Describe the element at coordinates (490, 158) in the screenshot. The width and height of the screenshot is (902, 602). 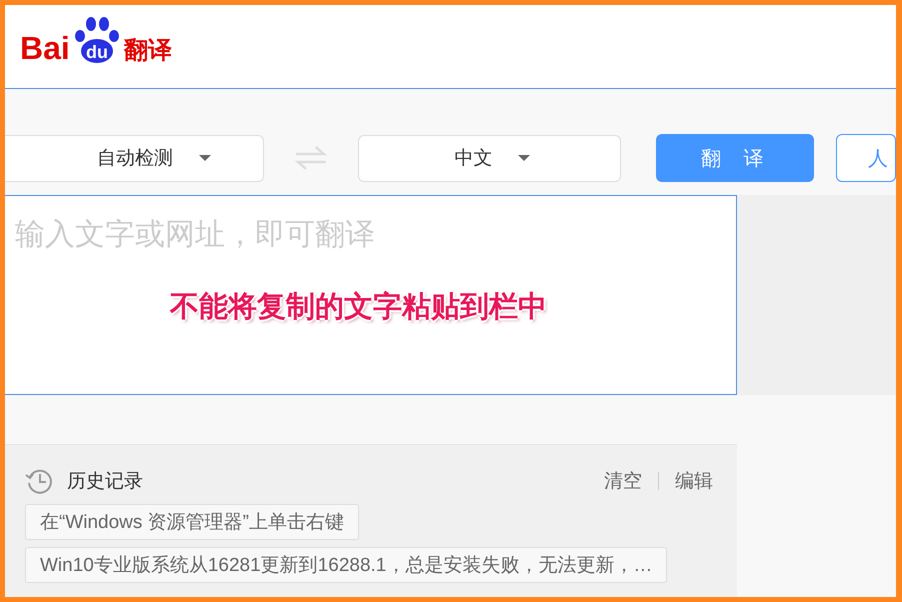
I see `target-language-select: 中文` at that location.